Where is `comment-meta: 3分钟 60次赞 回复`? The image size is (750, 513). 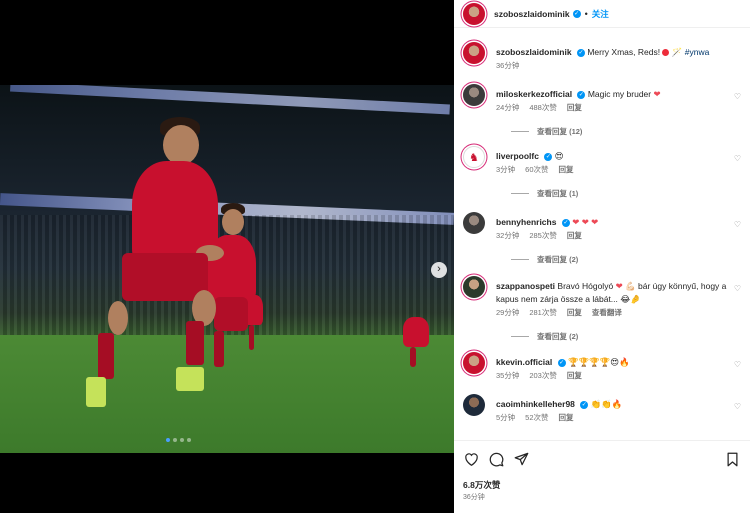 comment-meta: 3分钟 60次赞 回复 is located at coordinates (535, 169).